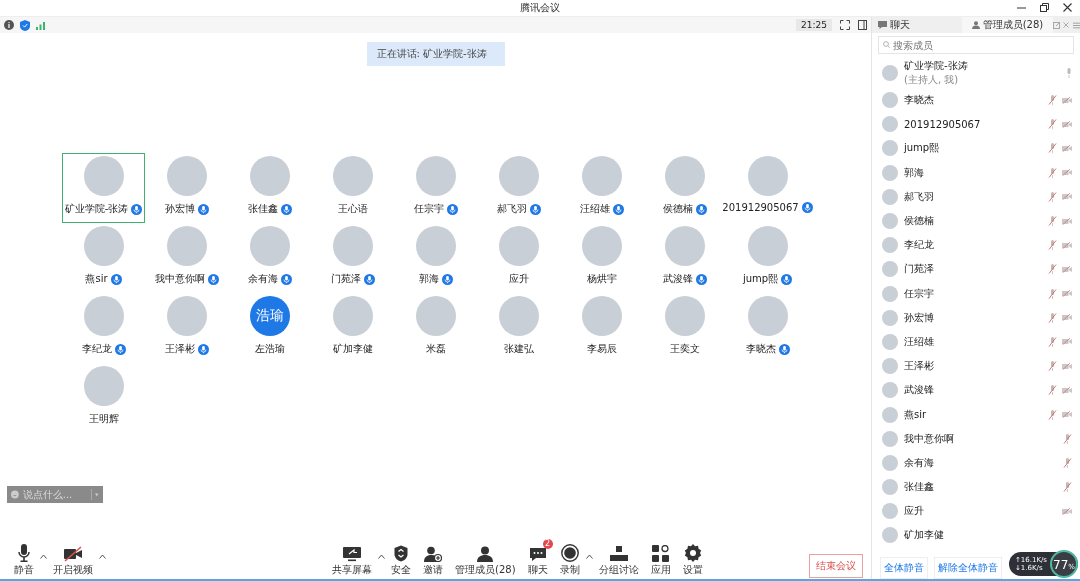 This screenshot has width=1080, height=581. Describe the element at coordinates (760, 279) in the screenshot. I see `participant-name: jump熙` at that location.